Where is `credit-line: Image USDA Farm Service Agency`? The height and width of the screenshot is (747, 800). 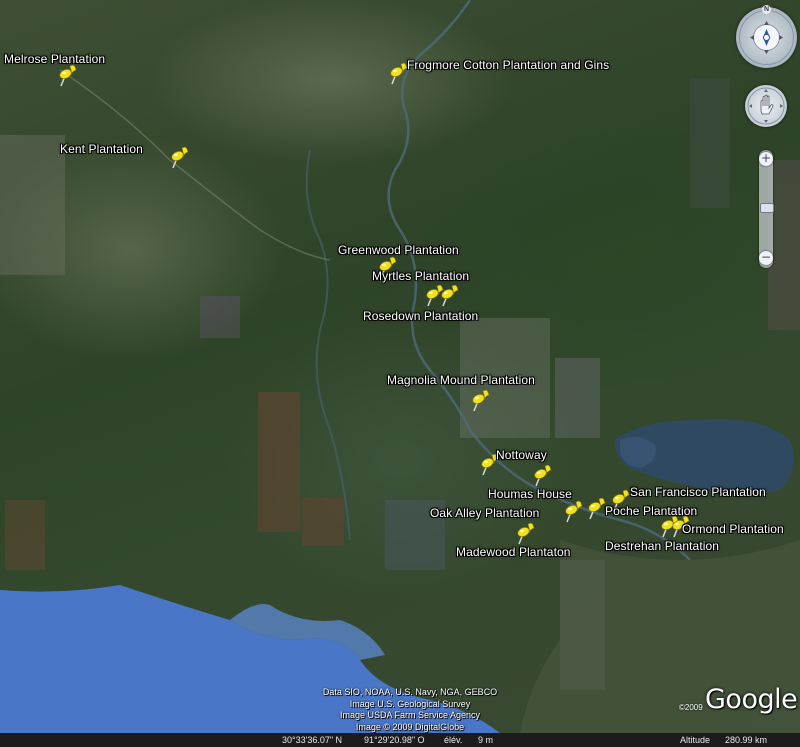
credit-line: Image USDA Farm Service Agency is located at coordinates (410, 715).